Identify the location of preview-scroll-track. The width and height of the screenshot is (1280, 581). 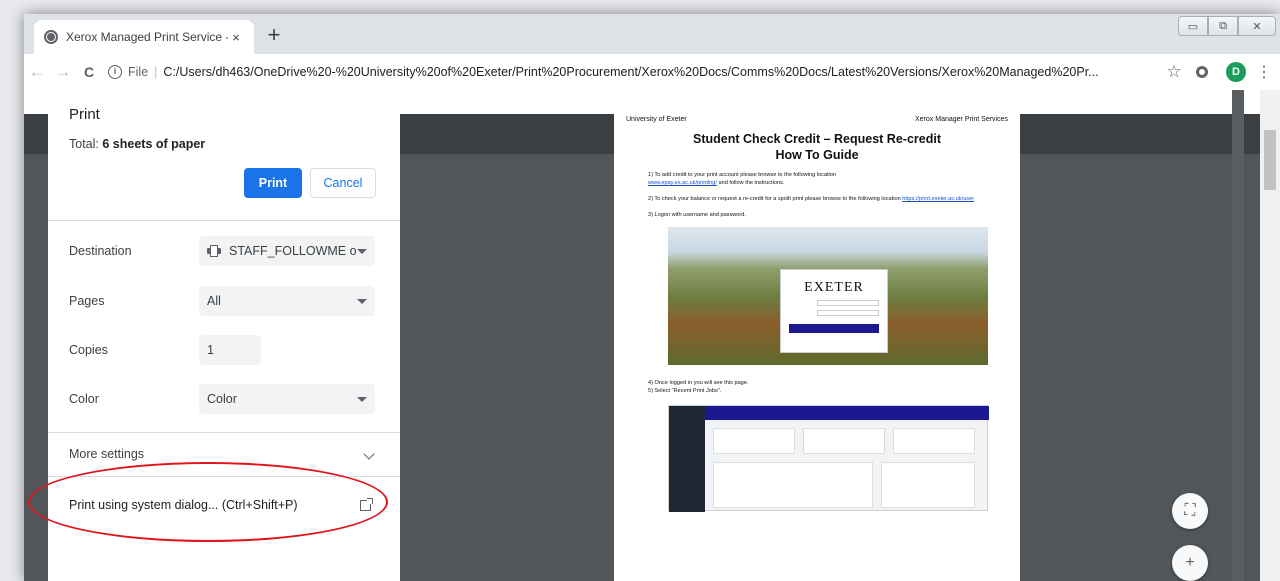
(1238, 335).